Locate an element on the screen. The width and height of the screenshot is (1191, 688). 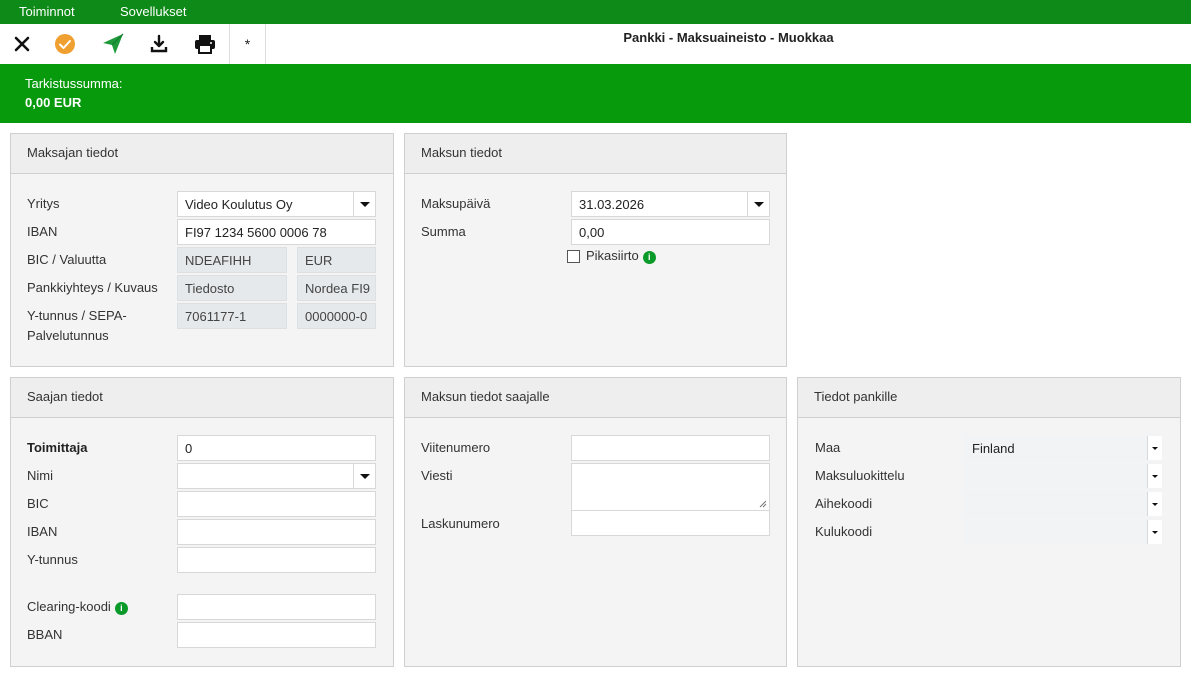
close-button is located at coordinates (22, 44).